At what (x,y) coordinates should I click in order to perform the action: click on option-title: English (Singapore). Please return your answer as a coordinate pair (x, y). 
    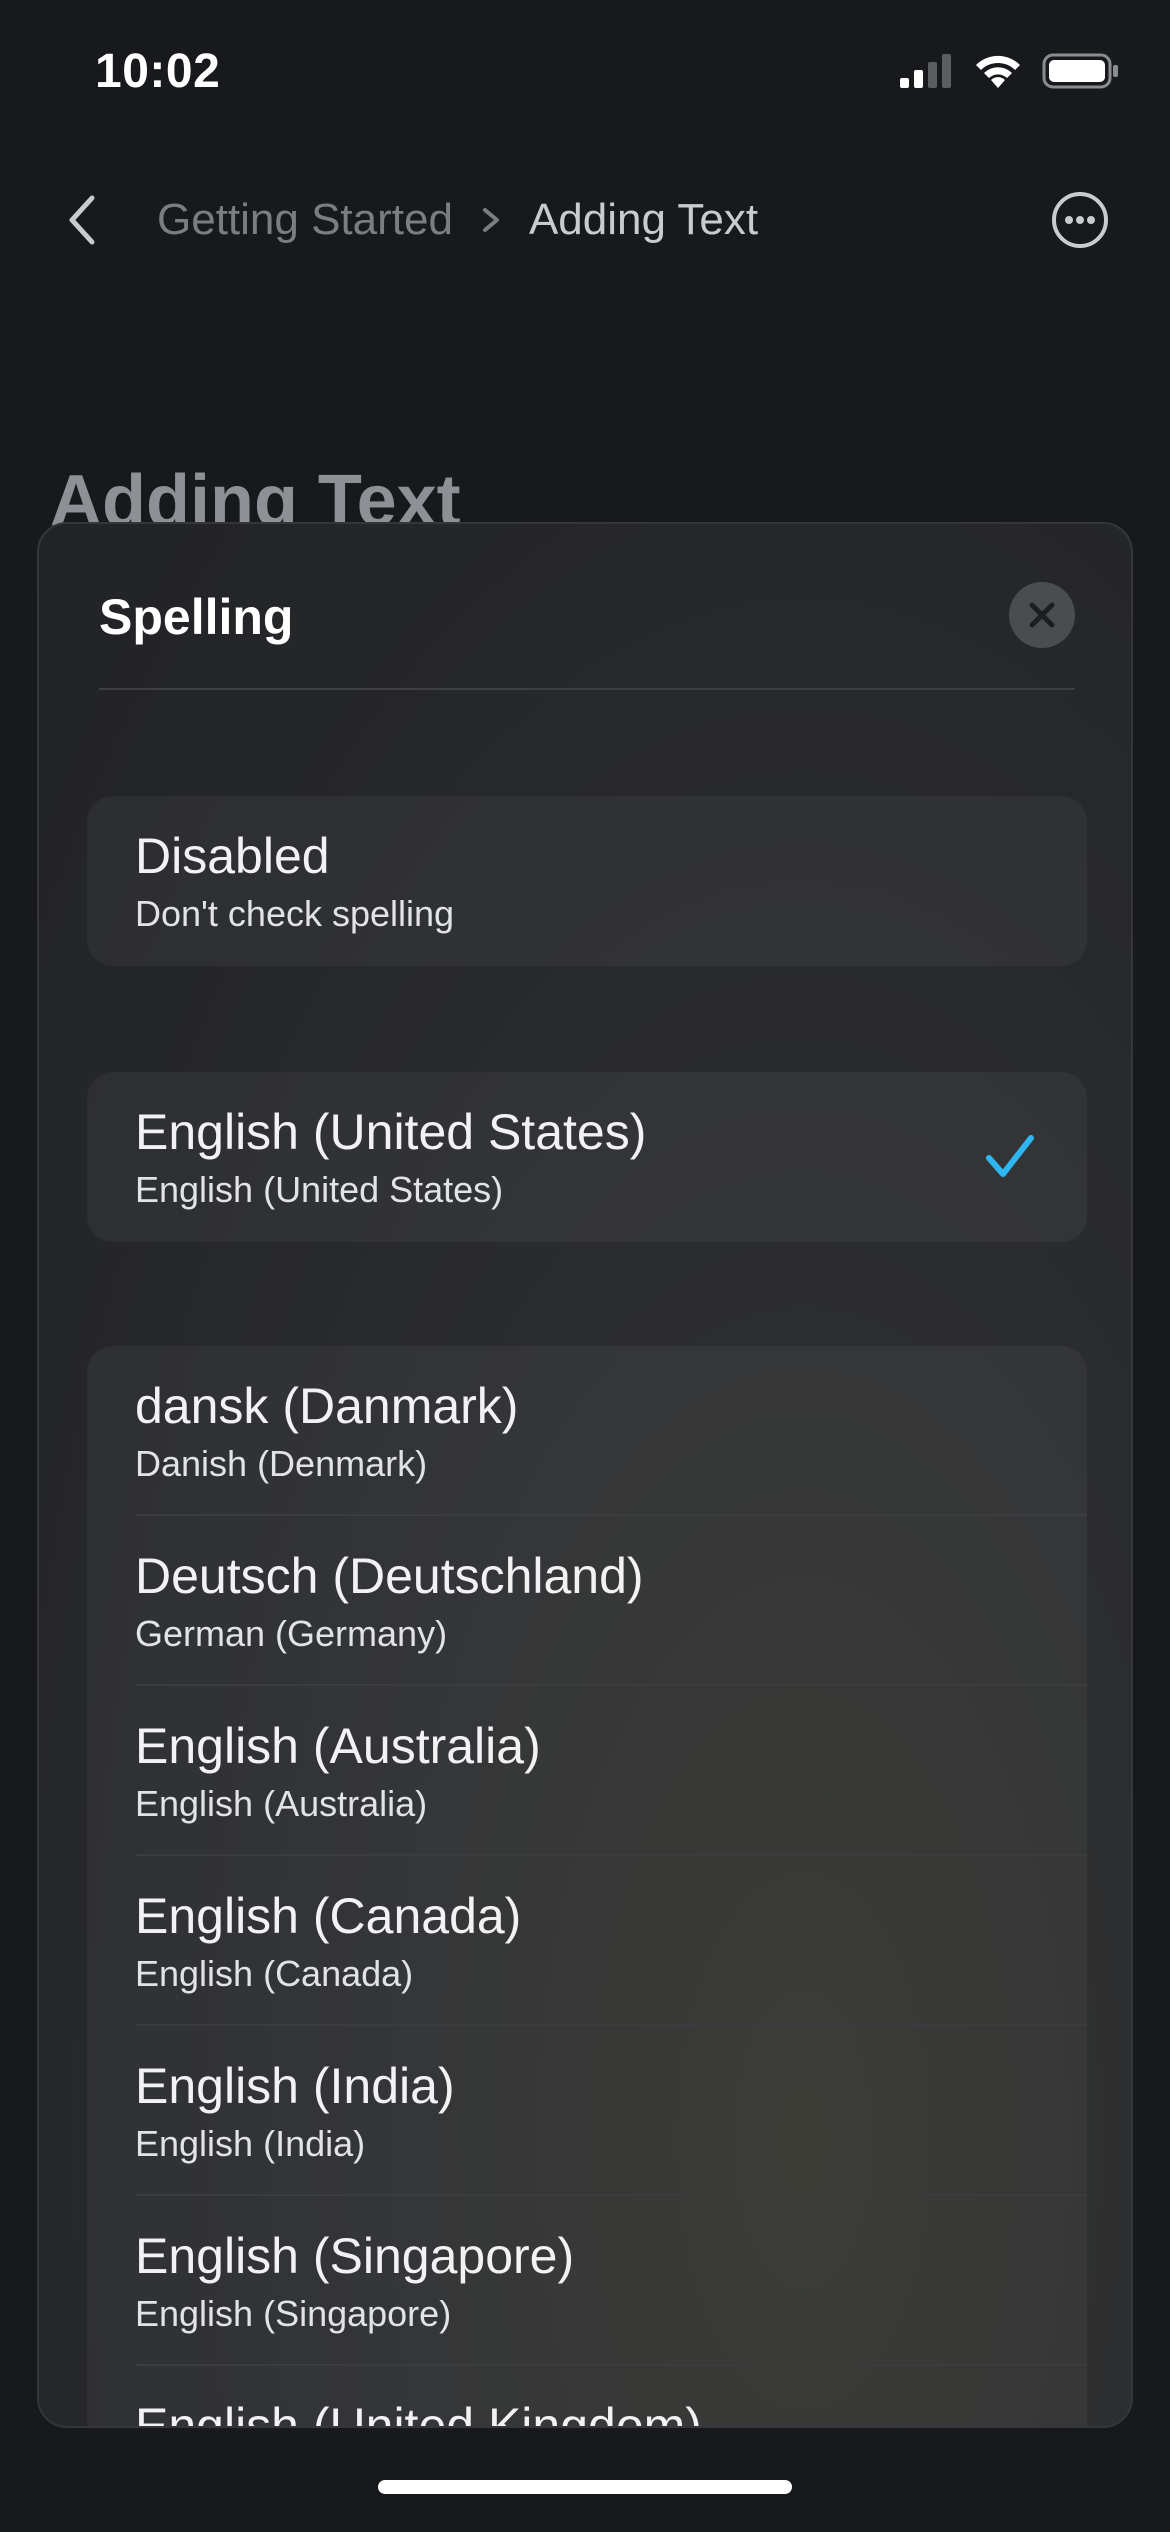
    Looking at the image, I should click on (355, 2256).